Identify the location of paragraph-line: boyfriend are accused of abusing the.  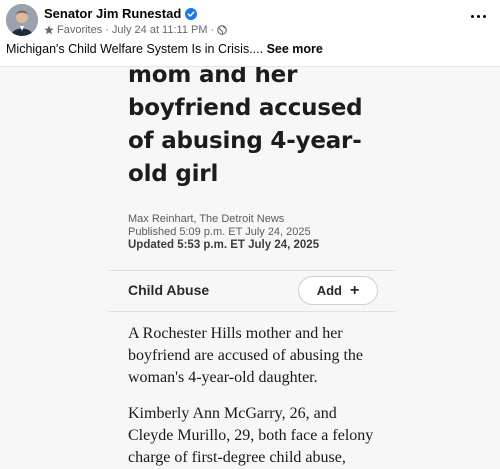
(246, 355).